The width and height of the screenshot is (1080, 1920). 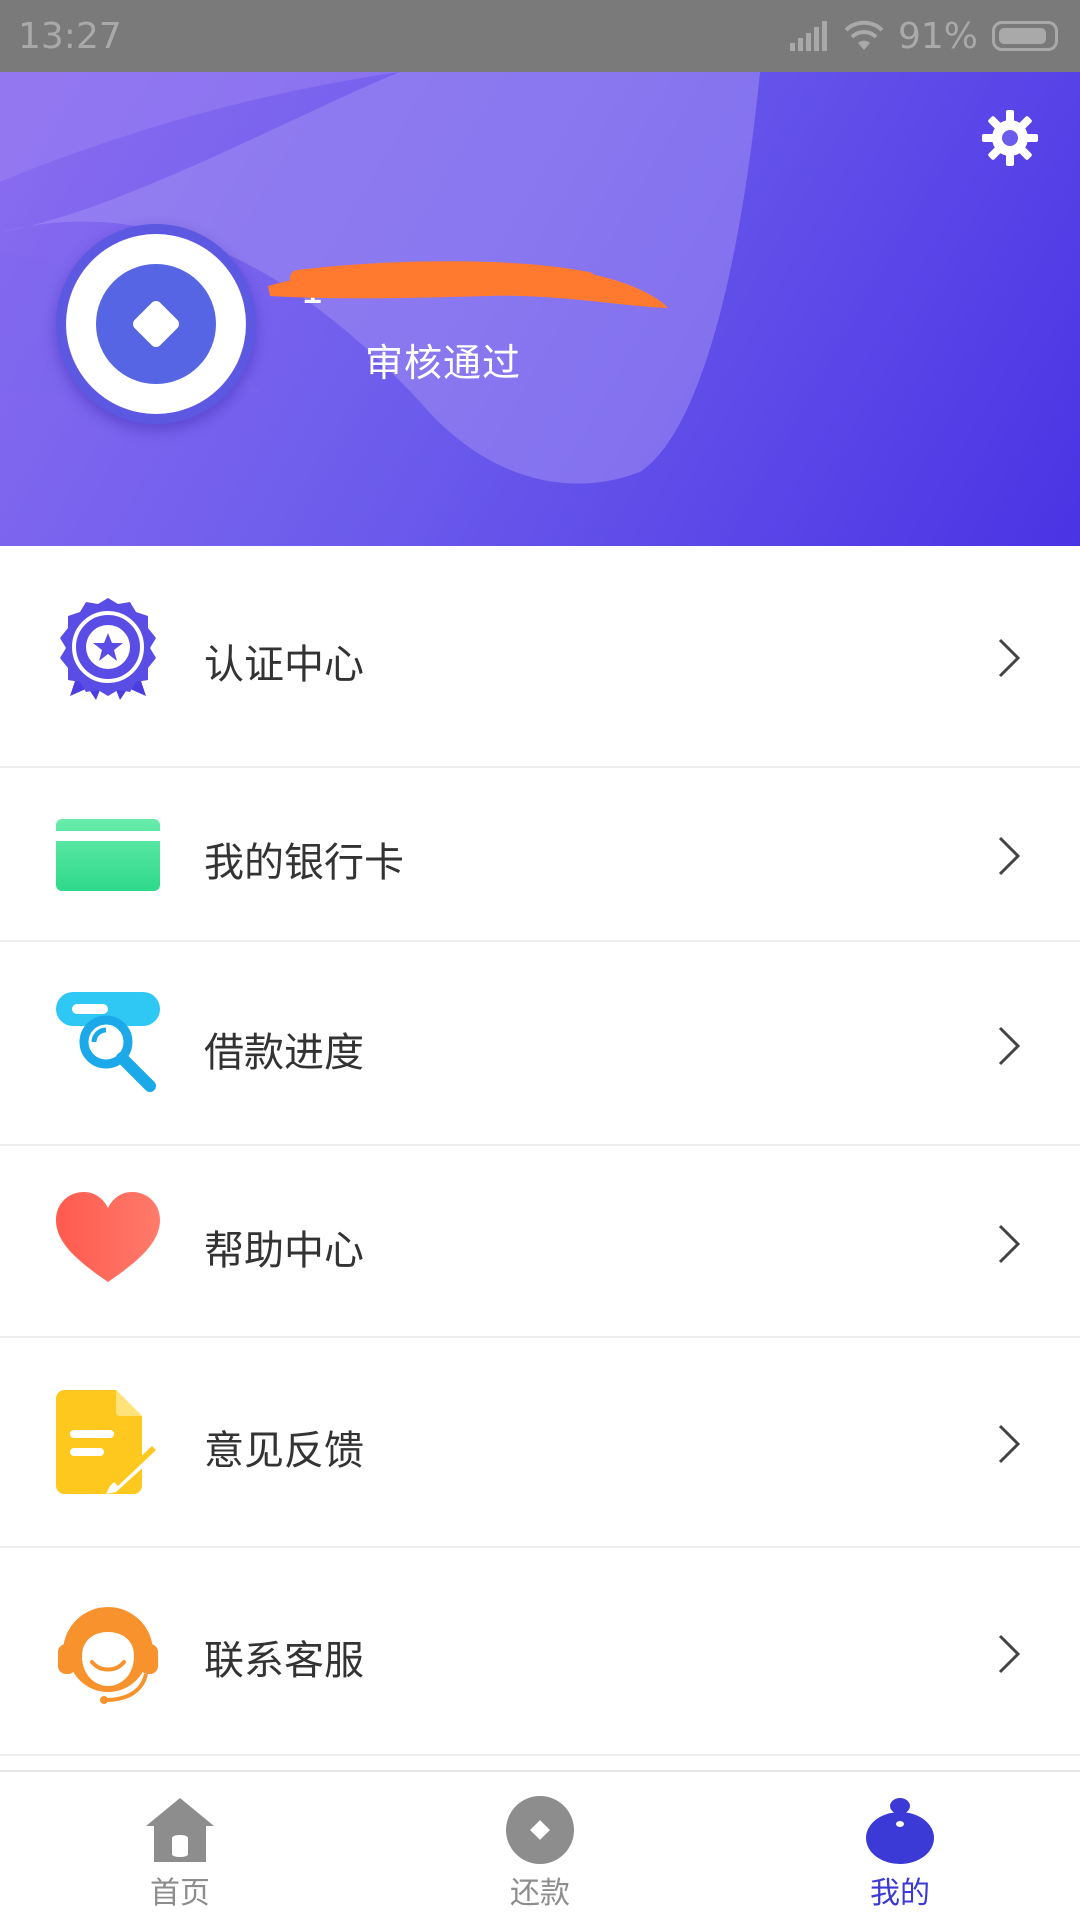 I want to click on avatar-ring, so click(x=156, y=324).